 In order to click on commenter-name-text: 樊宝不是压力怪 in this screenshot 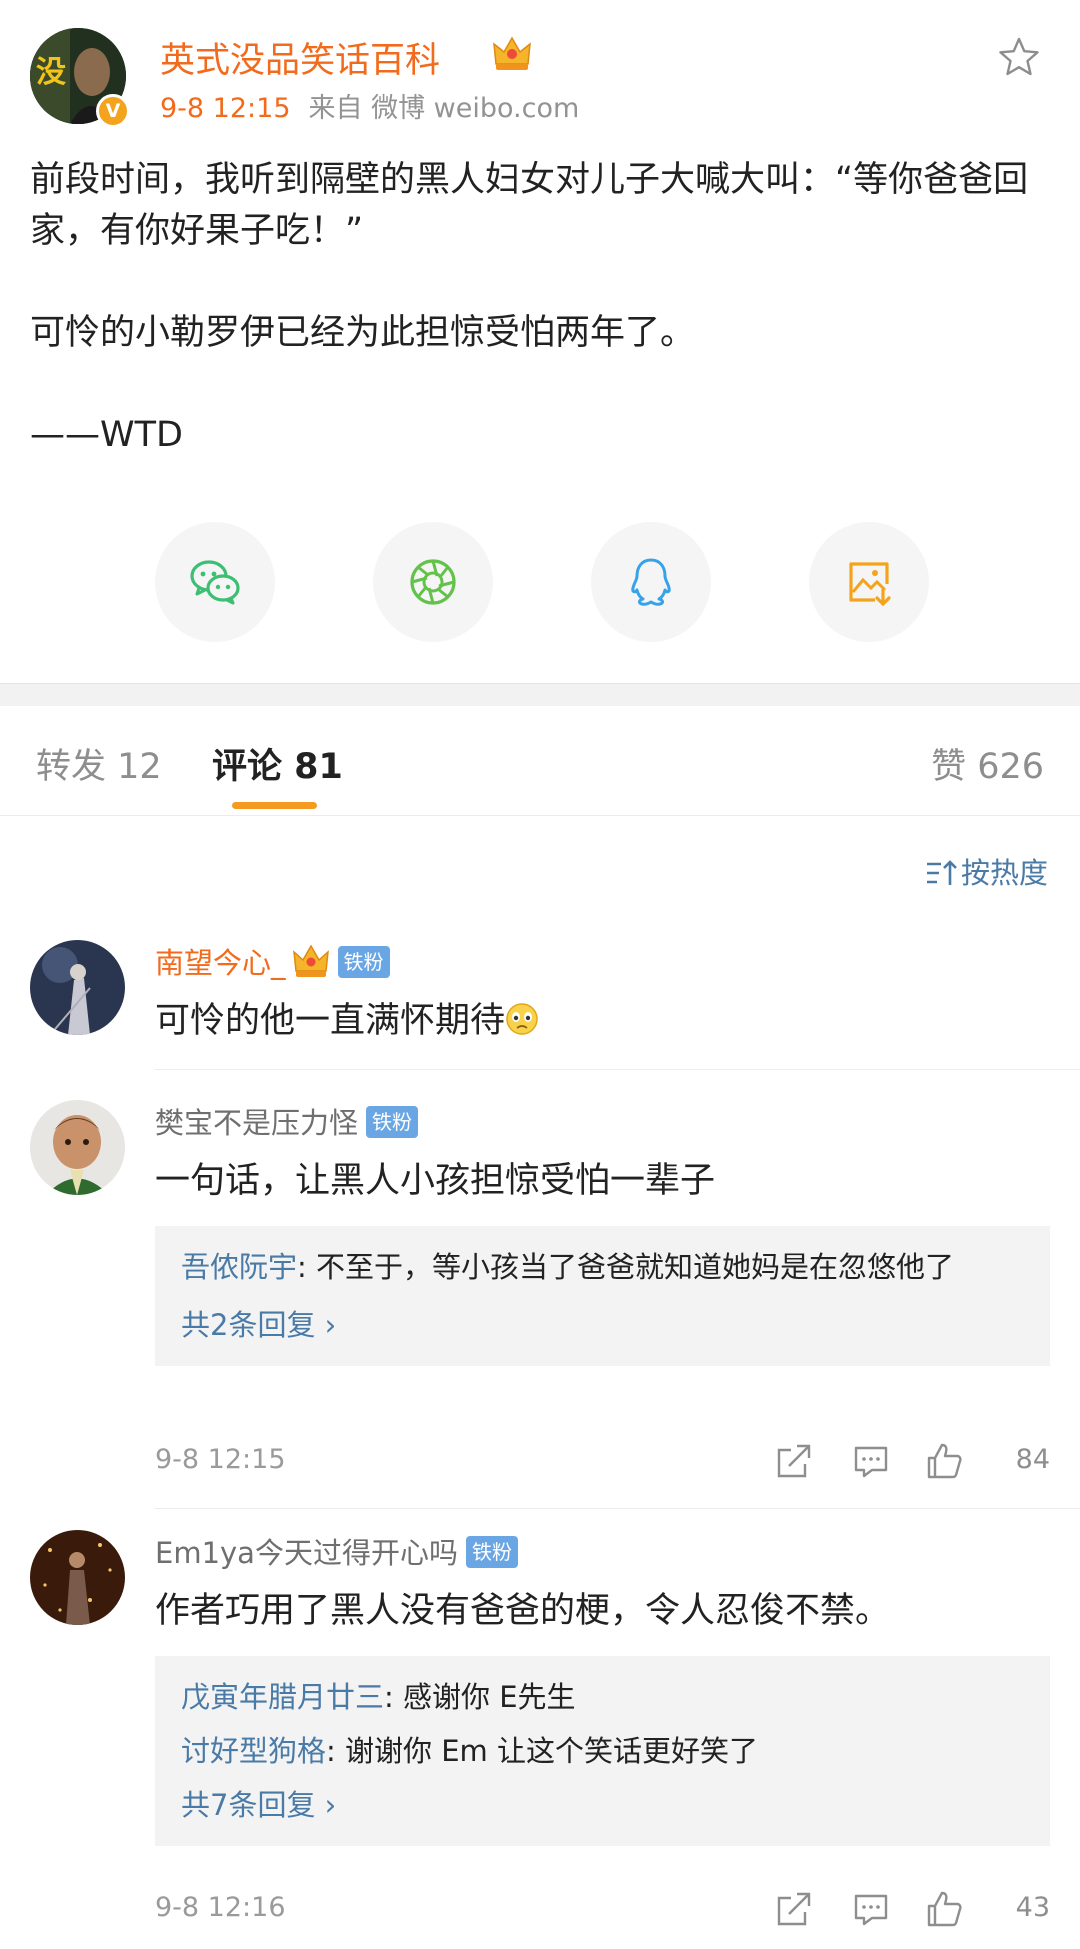, I will do `click(257, 1123)`.